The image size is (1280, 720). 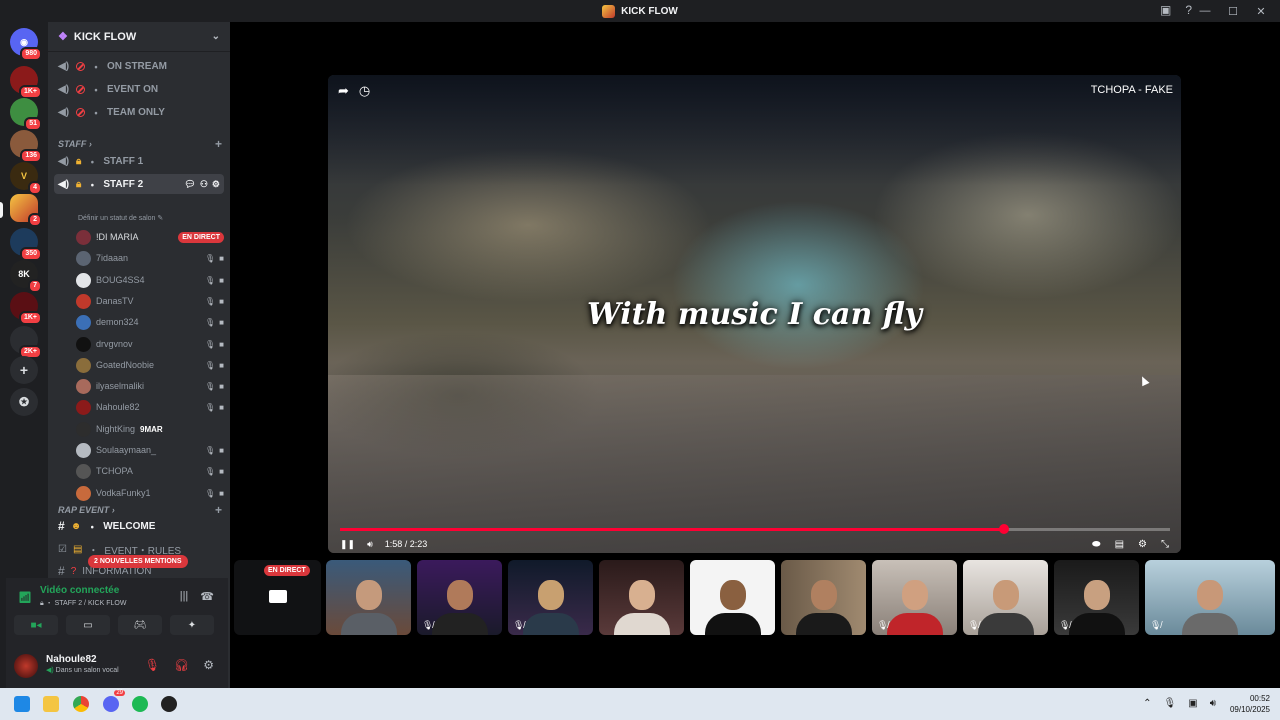 What do you see at coordinates (192, 625) in the screenshot?
I see `effects-button: ✦` at bounding box center [192, 625].